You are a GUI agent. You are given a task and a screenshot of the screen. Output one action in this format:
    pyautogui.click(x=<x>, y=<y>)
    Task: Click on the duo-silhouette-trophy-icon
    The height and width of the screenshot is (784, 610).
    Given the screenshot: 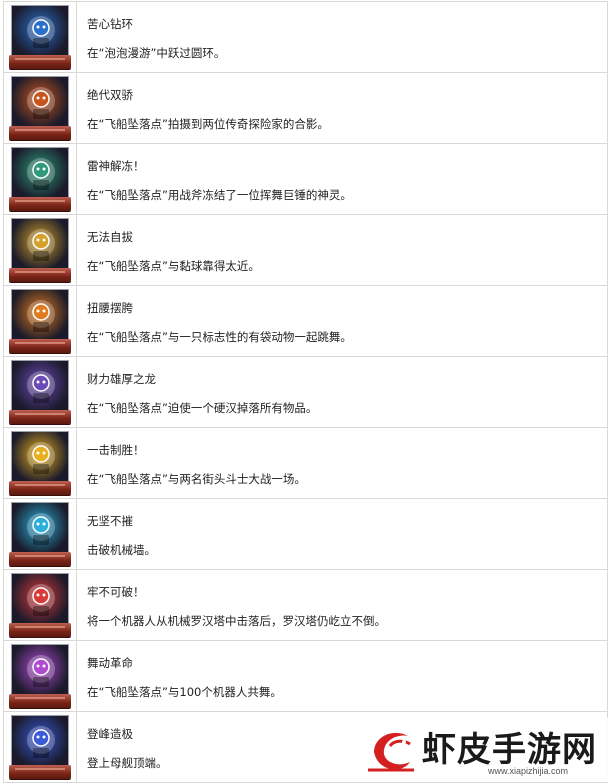 What is the action you would take?
    pyautogui.click(x=40, y=108)
    